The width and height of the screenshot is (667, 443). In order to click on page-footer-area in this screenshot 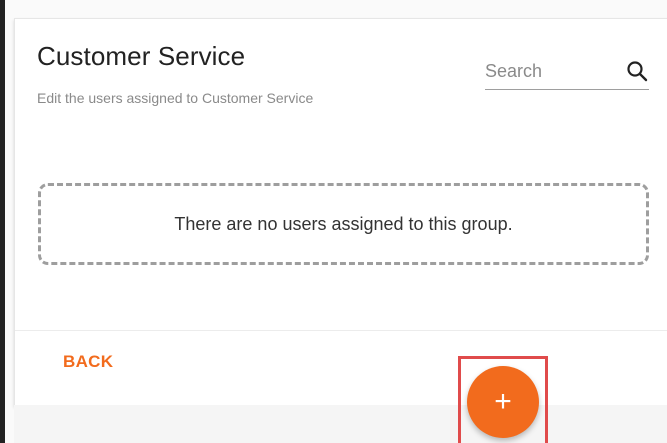, I will do `click(340, 424)`.